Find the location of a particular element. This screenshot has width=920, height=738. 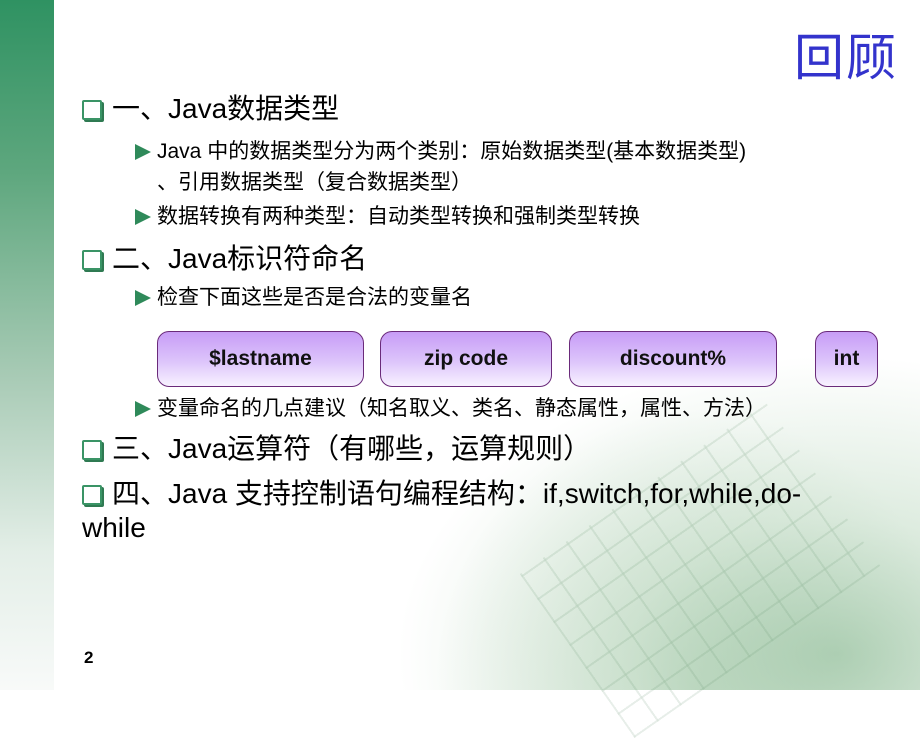

section-heading-text: 二、Java标识符命名 is located at coordinates (240, 258).